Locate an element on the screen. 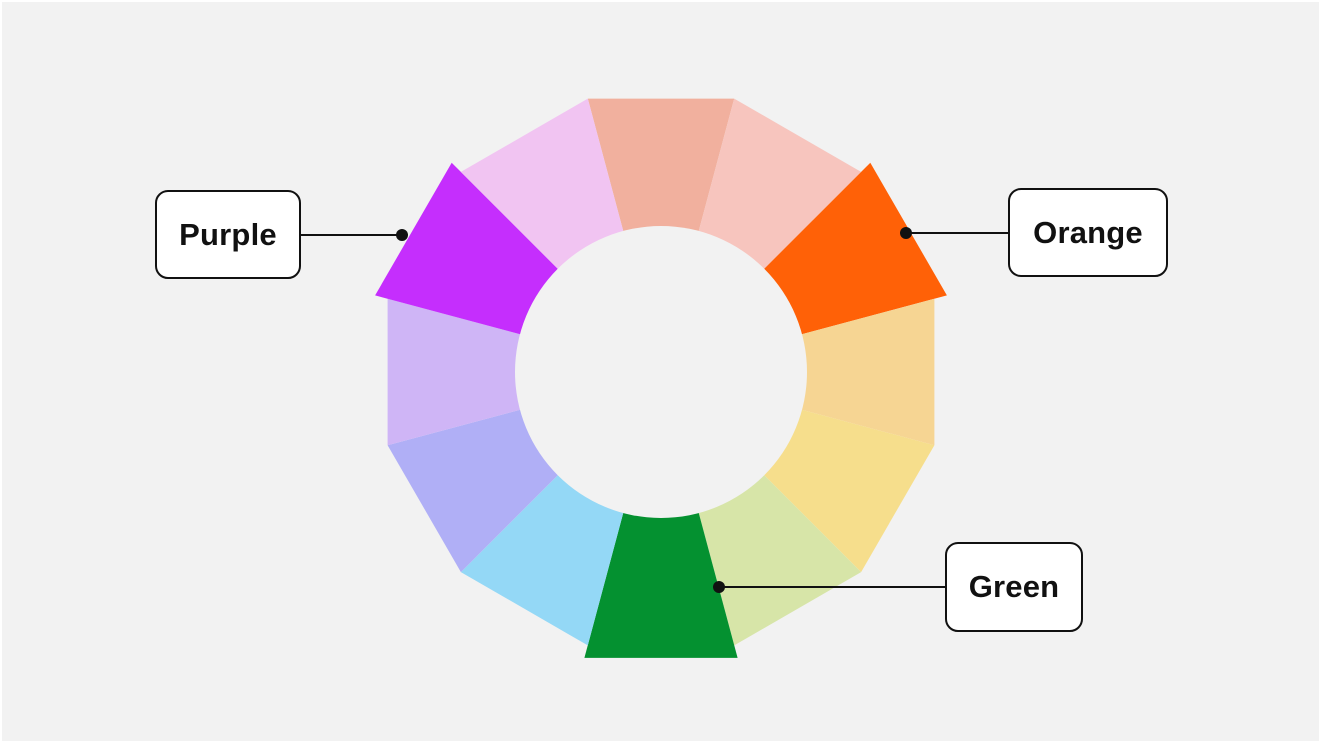 This screenshot has width=1321, height=743. label-orange: Orange is located at coordinates (1088, 232).